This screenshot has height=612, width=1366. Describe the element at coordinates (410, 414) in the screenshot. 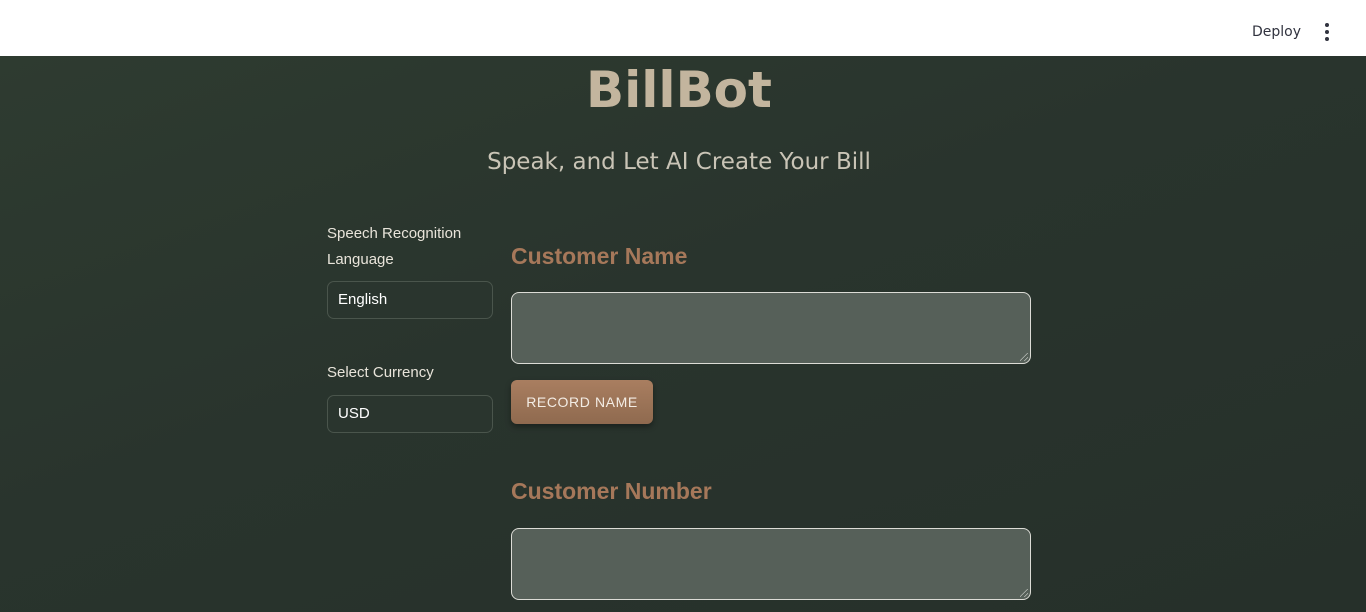

I see `currency-select: USD` at that location.